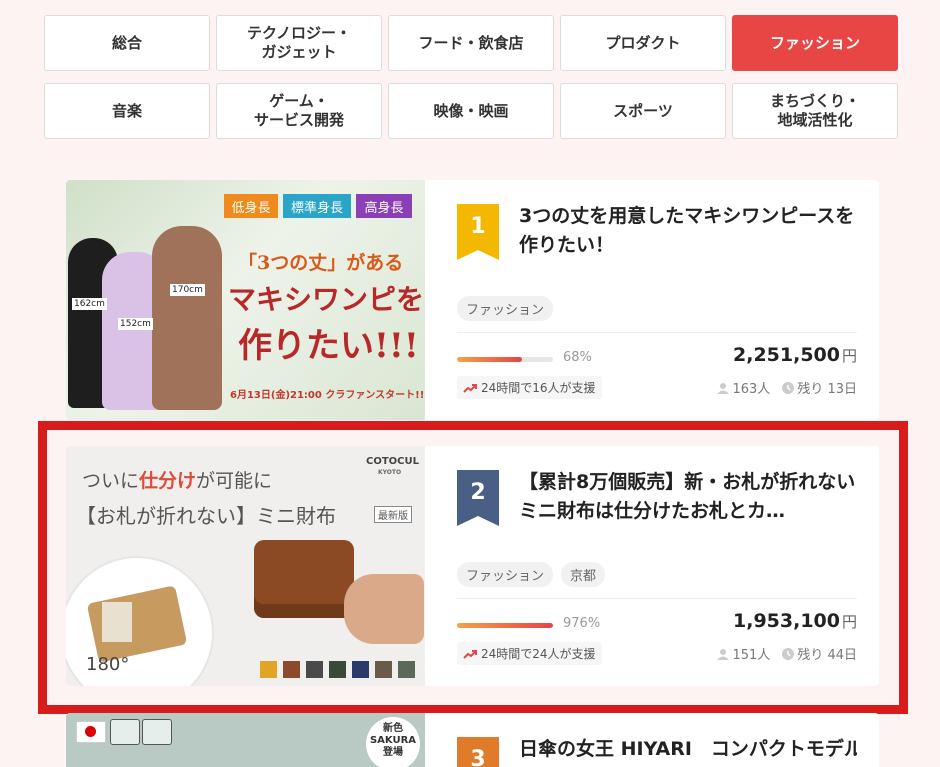 This screenshot has width=940, height=767. Describe the element at coordinates (657, 332) in the screenshot. I see `divider` at that location.